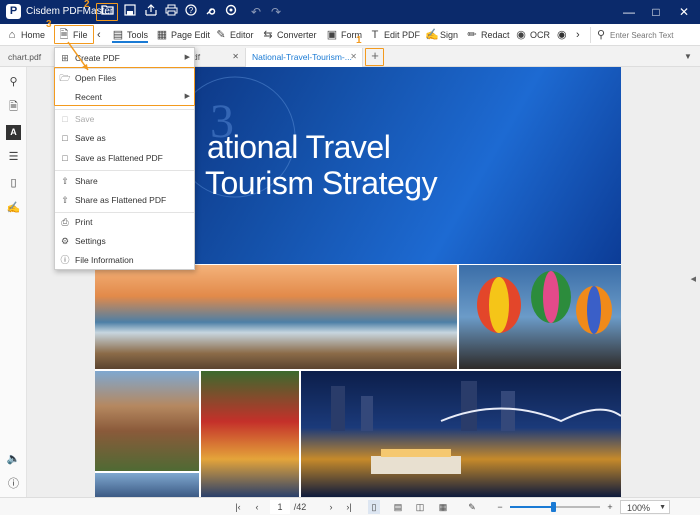 This screenshot has height=515, width=700. Describe the element at coordinates (107, 12) in the screenshot. I see `highlight-open-folder` at that location.